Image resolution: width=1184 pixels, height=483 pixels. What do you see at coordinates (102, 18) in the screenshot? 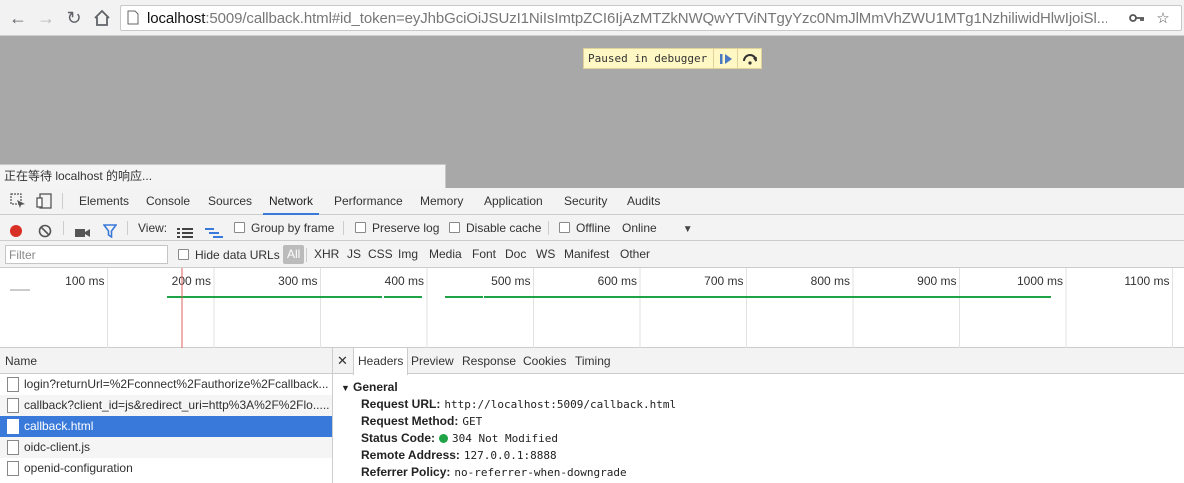
I see `home-icon` at bounding box center [102, 18].